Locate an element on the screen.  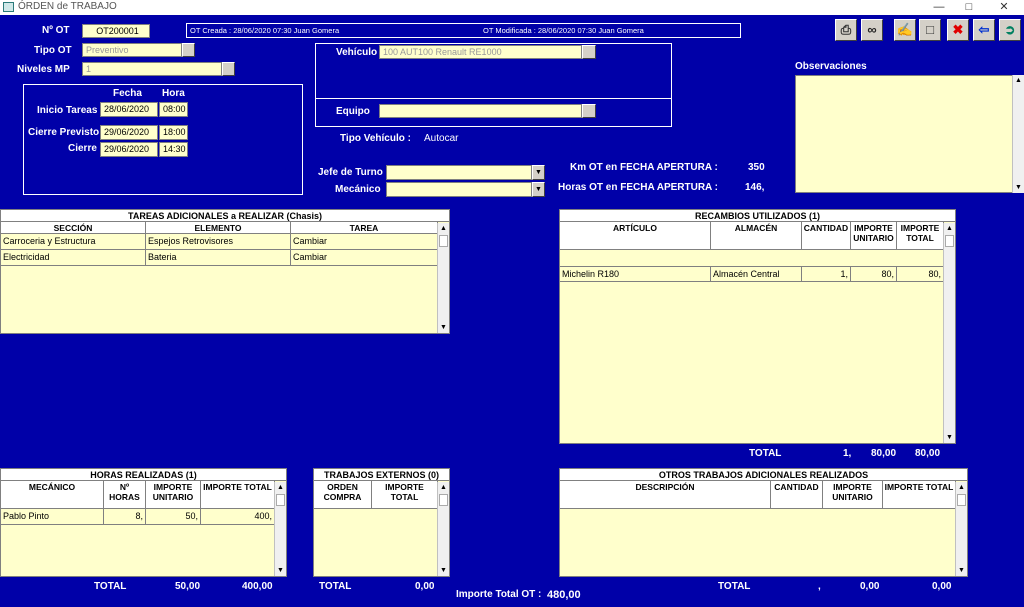
fecha-header: Fecha is located at coordinates (127, 93).